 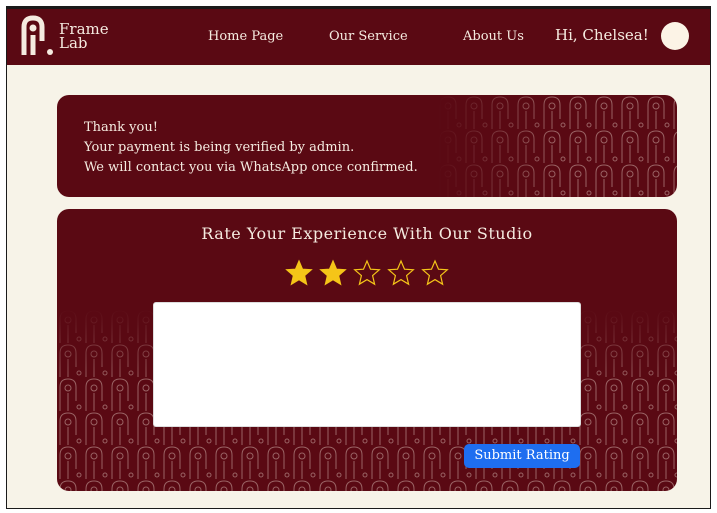 I want to click on review-textarea, so click(x=367, y=364).